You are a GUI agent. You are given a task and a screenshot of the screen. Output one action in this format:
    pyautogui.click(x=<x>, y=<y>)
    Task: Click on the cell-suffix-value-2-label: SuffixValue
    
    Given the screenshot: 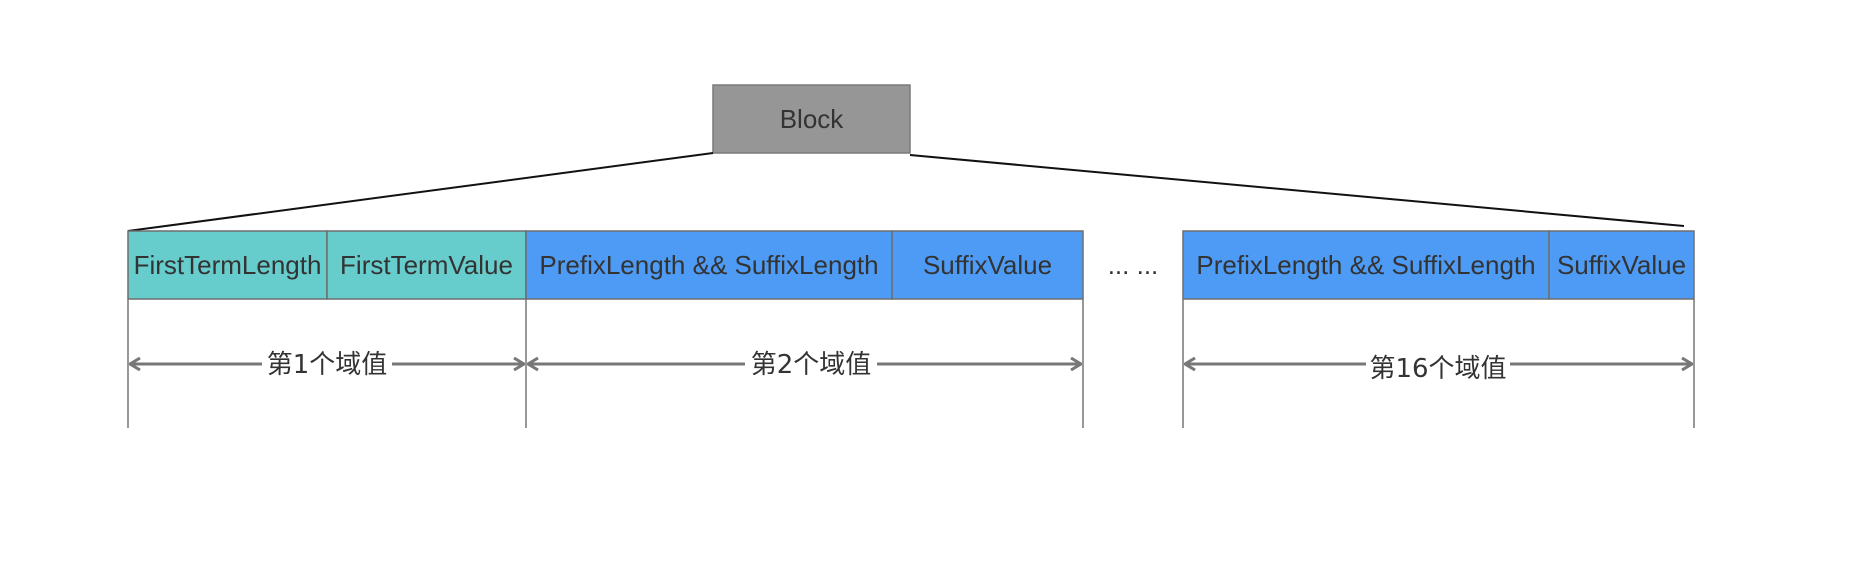 What is the action you would take?
    pyautogui.click(x=987, y=265)
    